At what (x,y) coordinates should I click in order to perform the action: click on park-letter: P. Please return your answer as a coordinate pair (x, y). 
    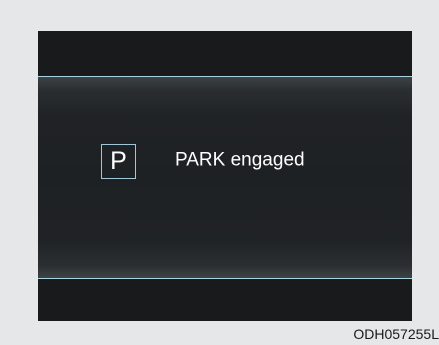
    Looking at the image, I should click on (118, 161).